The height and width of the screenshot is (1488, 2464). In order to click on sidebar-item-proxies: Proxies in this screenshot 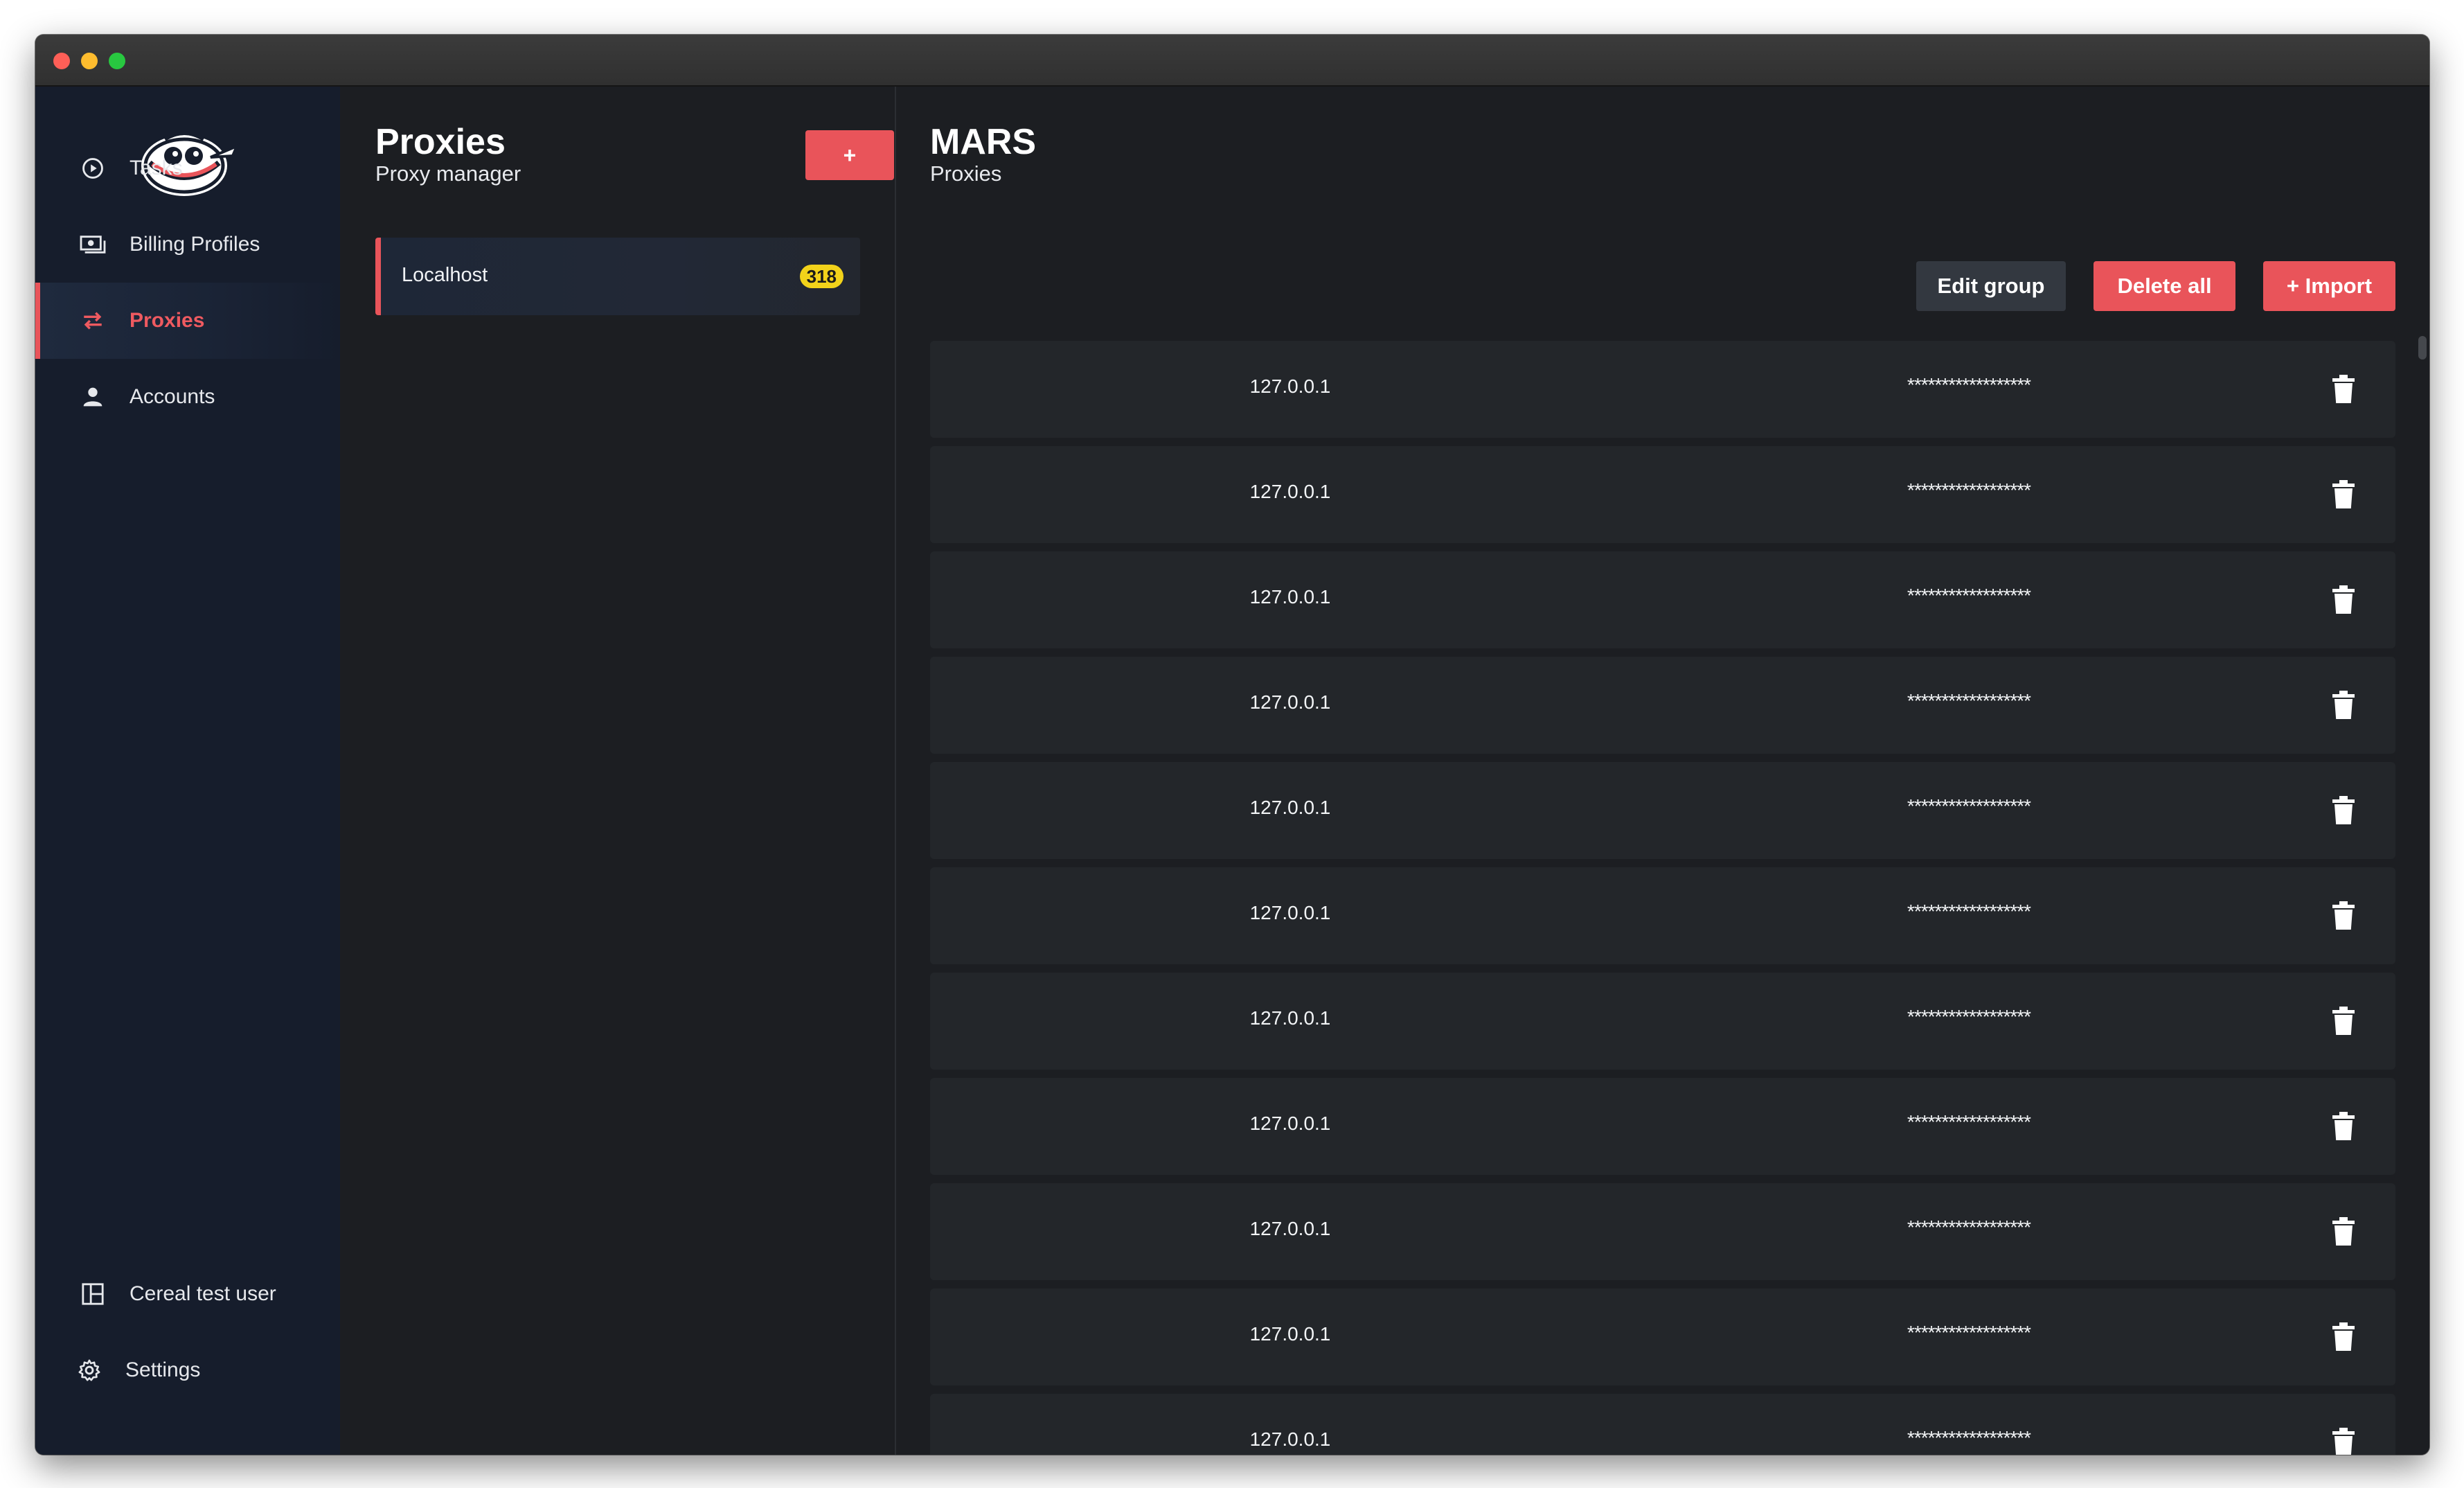, I will do `click(187, 321)`.